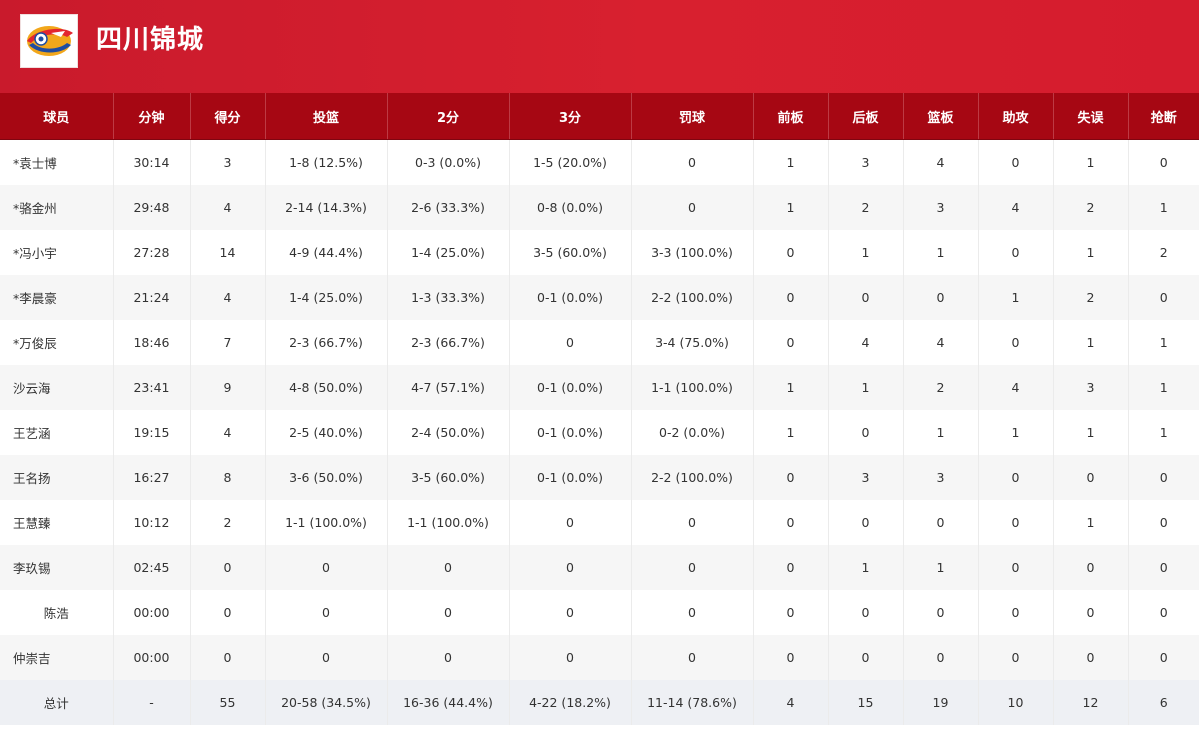 The width and height of the screenshot is (1199, 739). Describe the element at coordinates (56, 477) in the screenshot. I see `player-name: 王名扬` at that location.